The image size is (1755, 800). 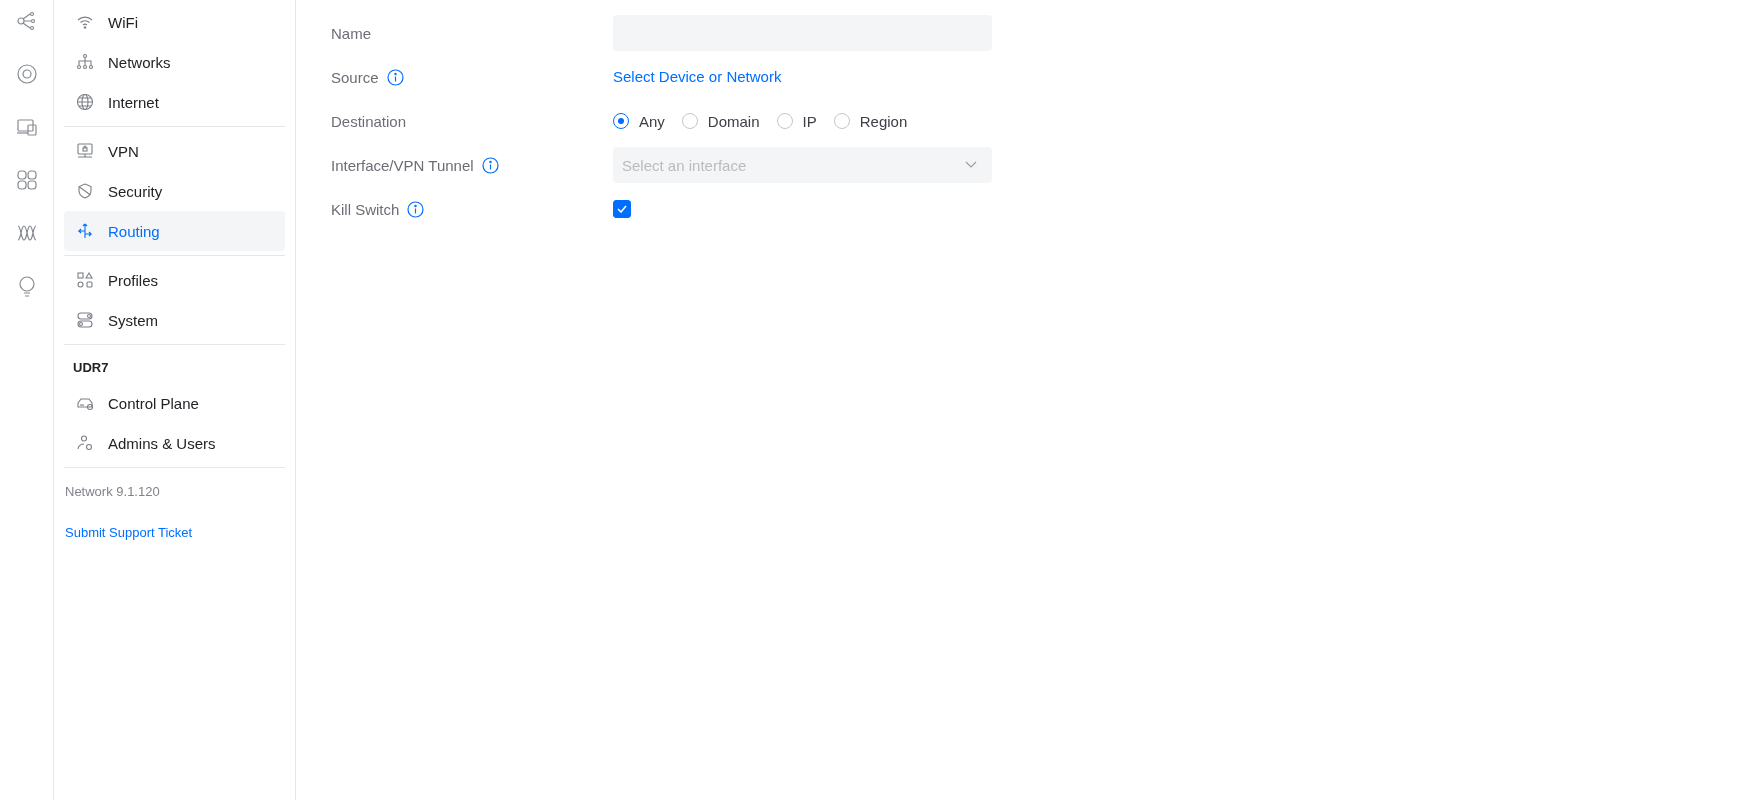 I want to click on topology-icon, so click(x=26, y=21).